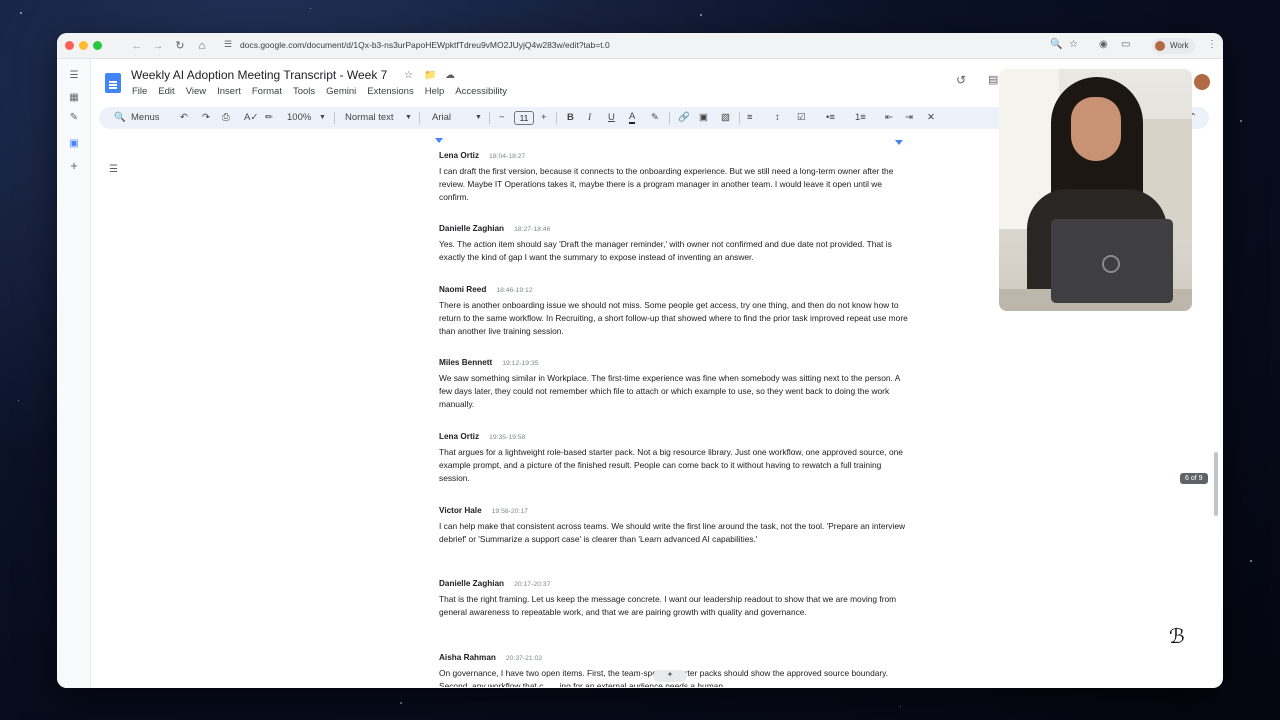 The height and width of the screenshot is (720, 1280). I want to click on more-menu-icon: ⋮, so click(1212, 44).